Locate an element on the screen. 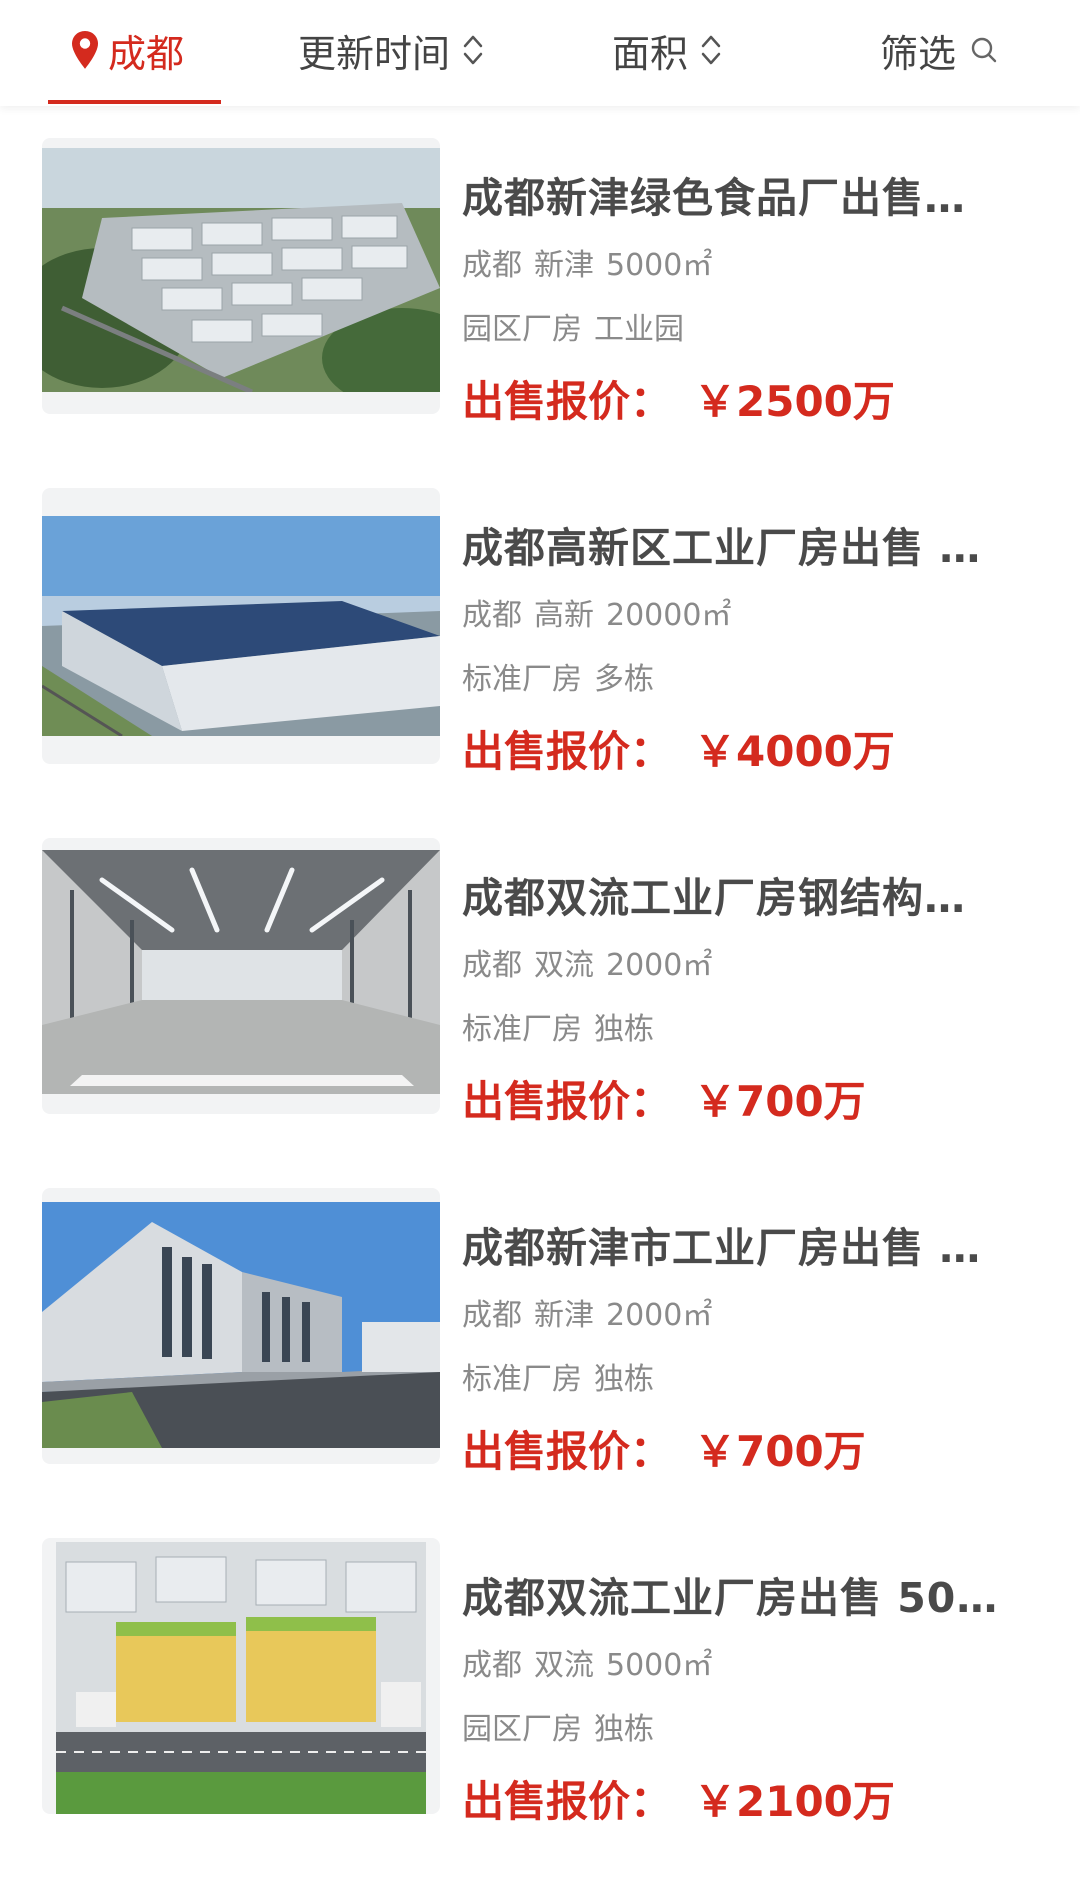 This screenshot has height=1878, width=1080. listing-tags: 园区厂房 工业园 is located at coordinates (573, 326).